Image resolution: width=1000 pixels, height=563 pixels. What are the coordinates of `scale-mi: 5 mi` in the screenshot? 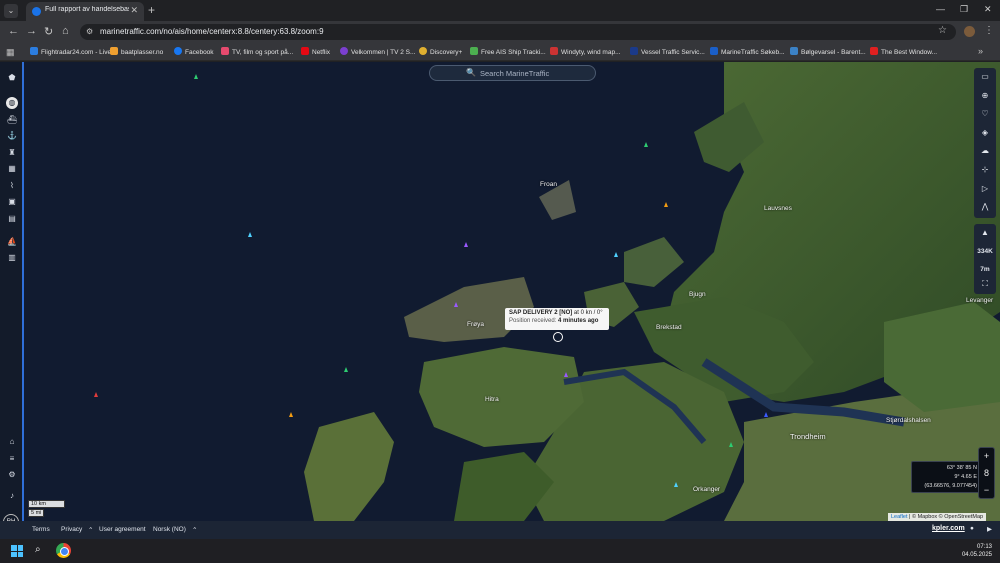 It's located at (36, 513).